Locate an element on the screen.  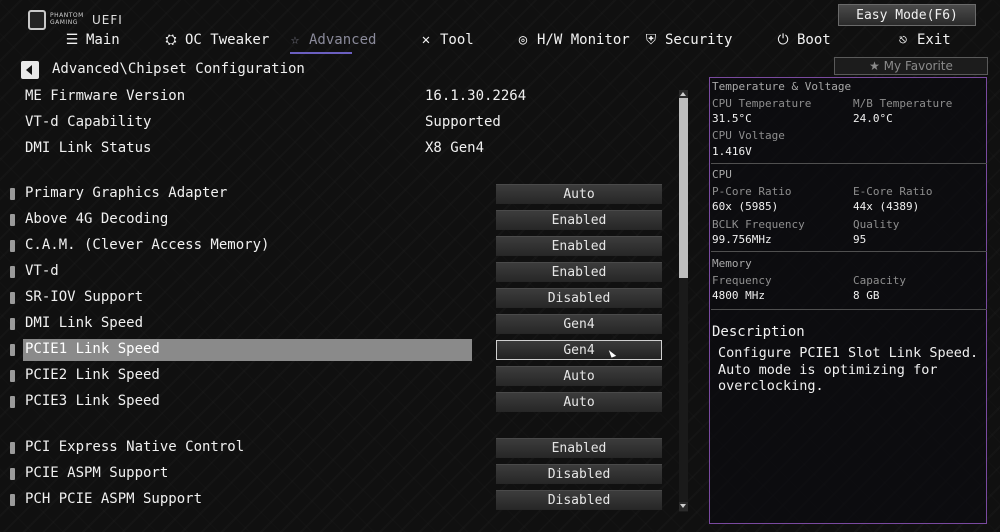
tab-exit: ⎋ Exit is located at coordinates (923, 40).